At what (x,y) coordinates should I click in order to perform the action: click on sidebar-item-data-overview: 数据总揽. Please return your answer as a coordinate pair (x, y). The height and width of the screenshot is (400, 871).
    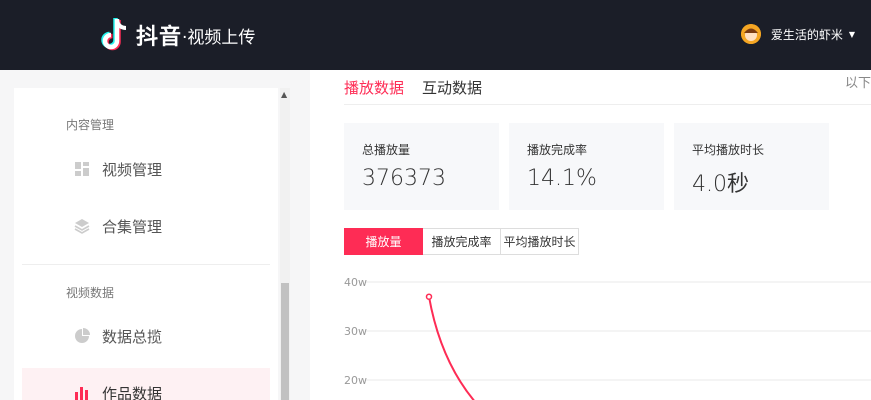
    Looking at the image, I should click on (146, 336).